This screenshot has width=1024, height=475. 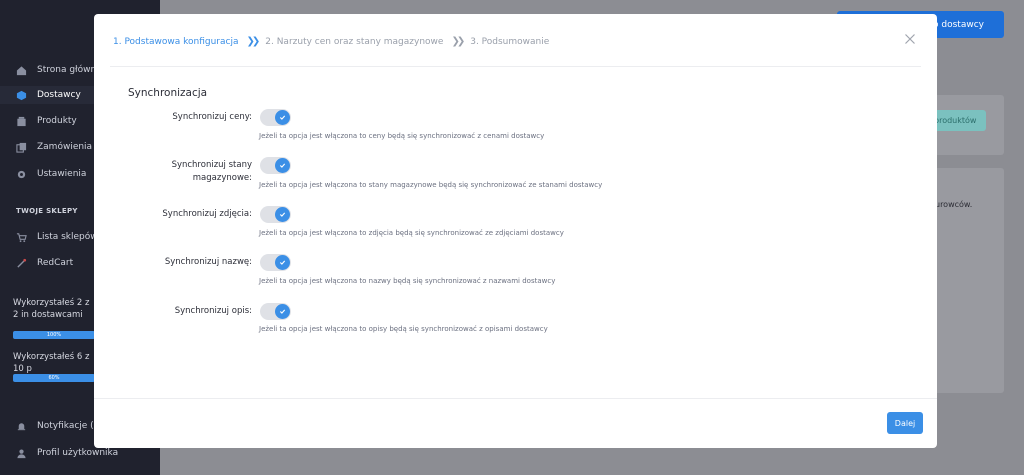 I want to click on sync-stock-label: Synchronizuj stany magazynowe:, so click(x=211, y=171).